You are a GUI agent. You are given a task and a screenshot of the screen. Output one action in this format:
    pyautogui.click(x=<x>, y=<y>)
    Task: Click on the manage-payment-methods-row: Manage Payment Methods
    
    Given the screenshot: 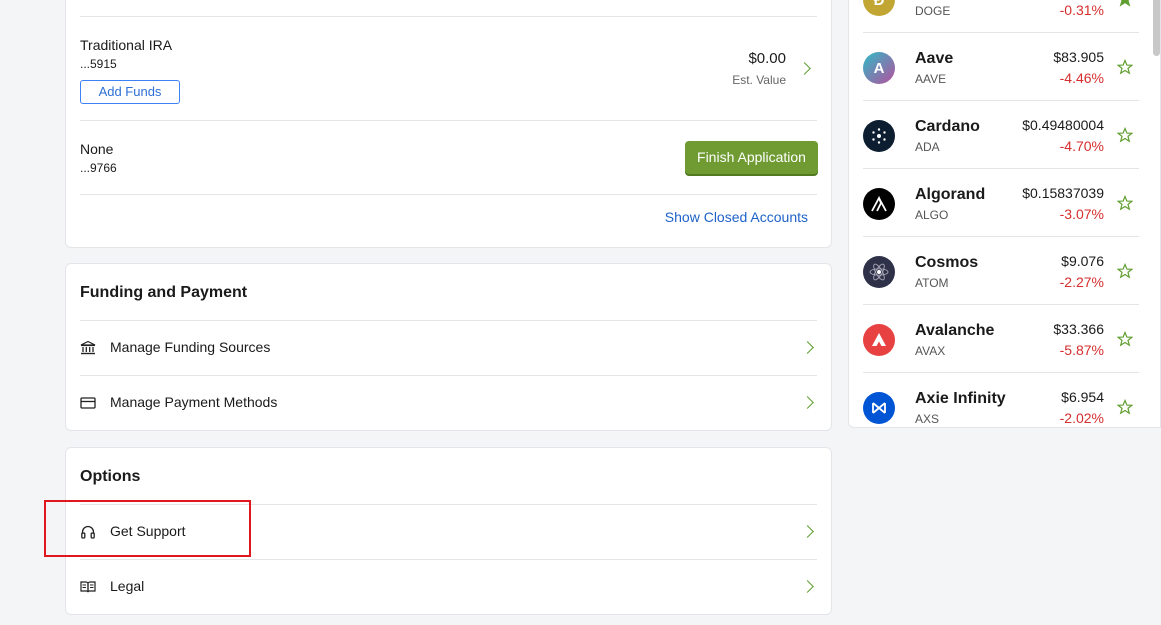 What is the action you would take?
    pyautogui.click(x=448, y=403)
    